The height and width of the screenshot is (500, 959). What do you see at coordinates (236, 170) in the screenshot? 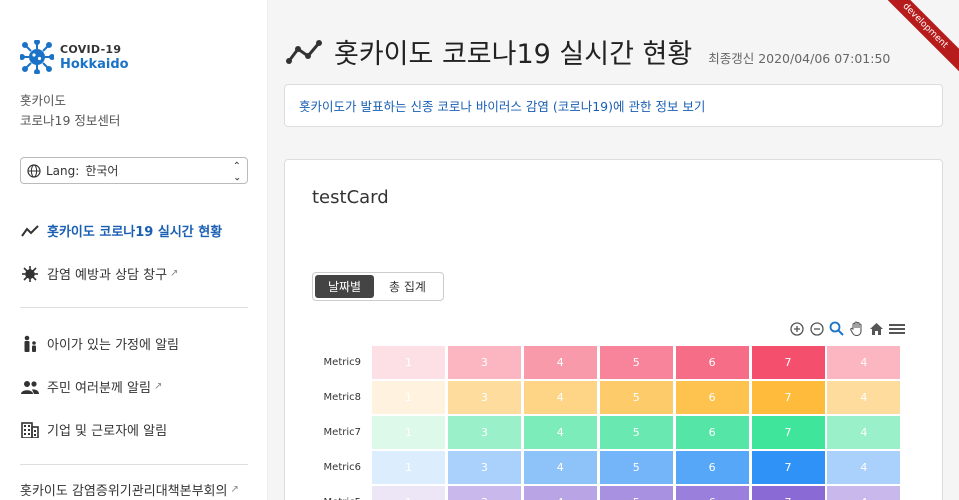
I see `select-chevron-icon: ⌃ ⌃` at bounding box center [236, 170].